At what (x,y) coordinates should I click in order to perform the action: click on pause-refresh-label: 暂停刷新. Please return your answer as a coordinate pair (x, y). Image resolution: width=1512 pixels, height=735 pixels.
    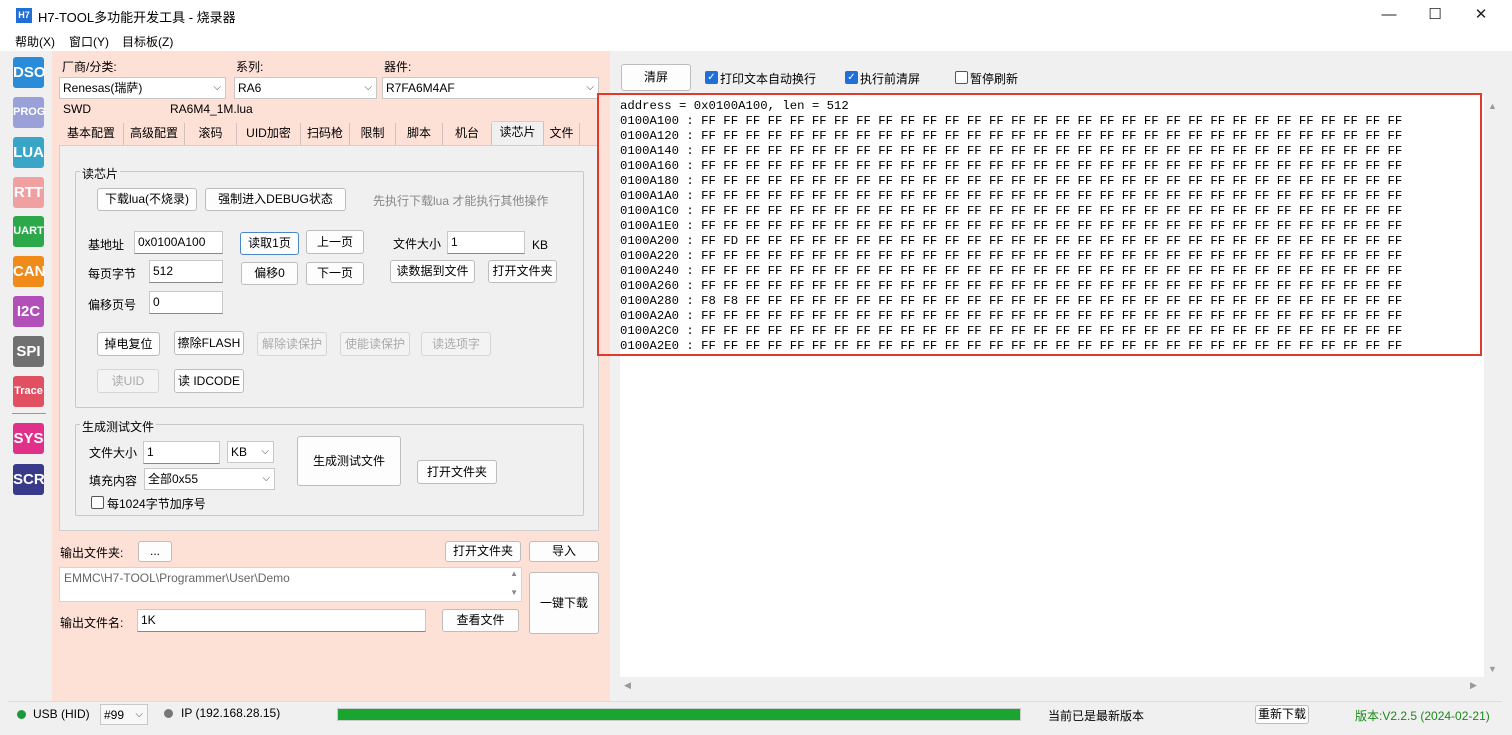
    Looking at the image, I should click on (994, 79).